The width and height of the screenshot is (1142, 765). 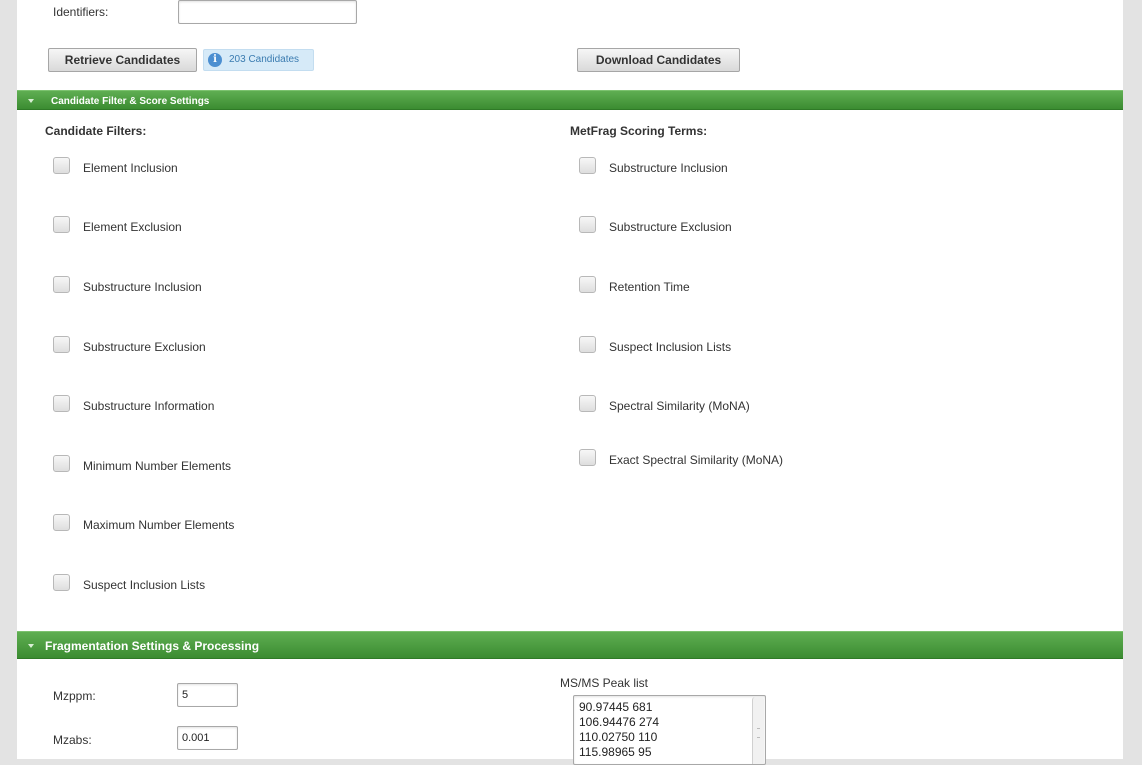 I want to click on candidate-filters-heading: Candidate Filters:, so click(x=96, y=131).